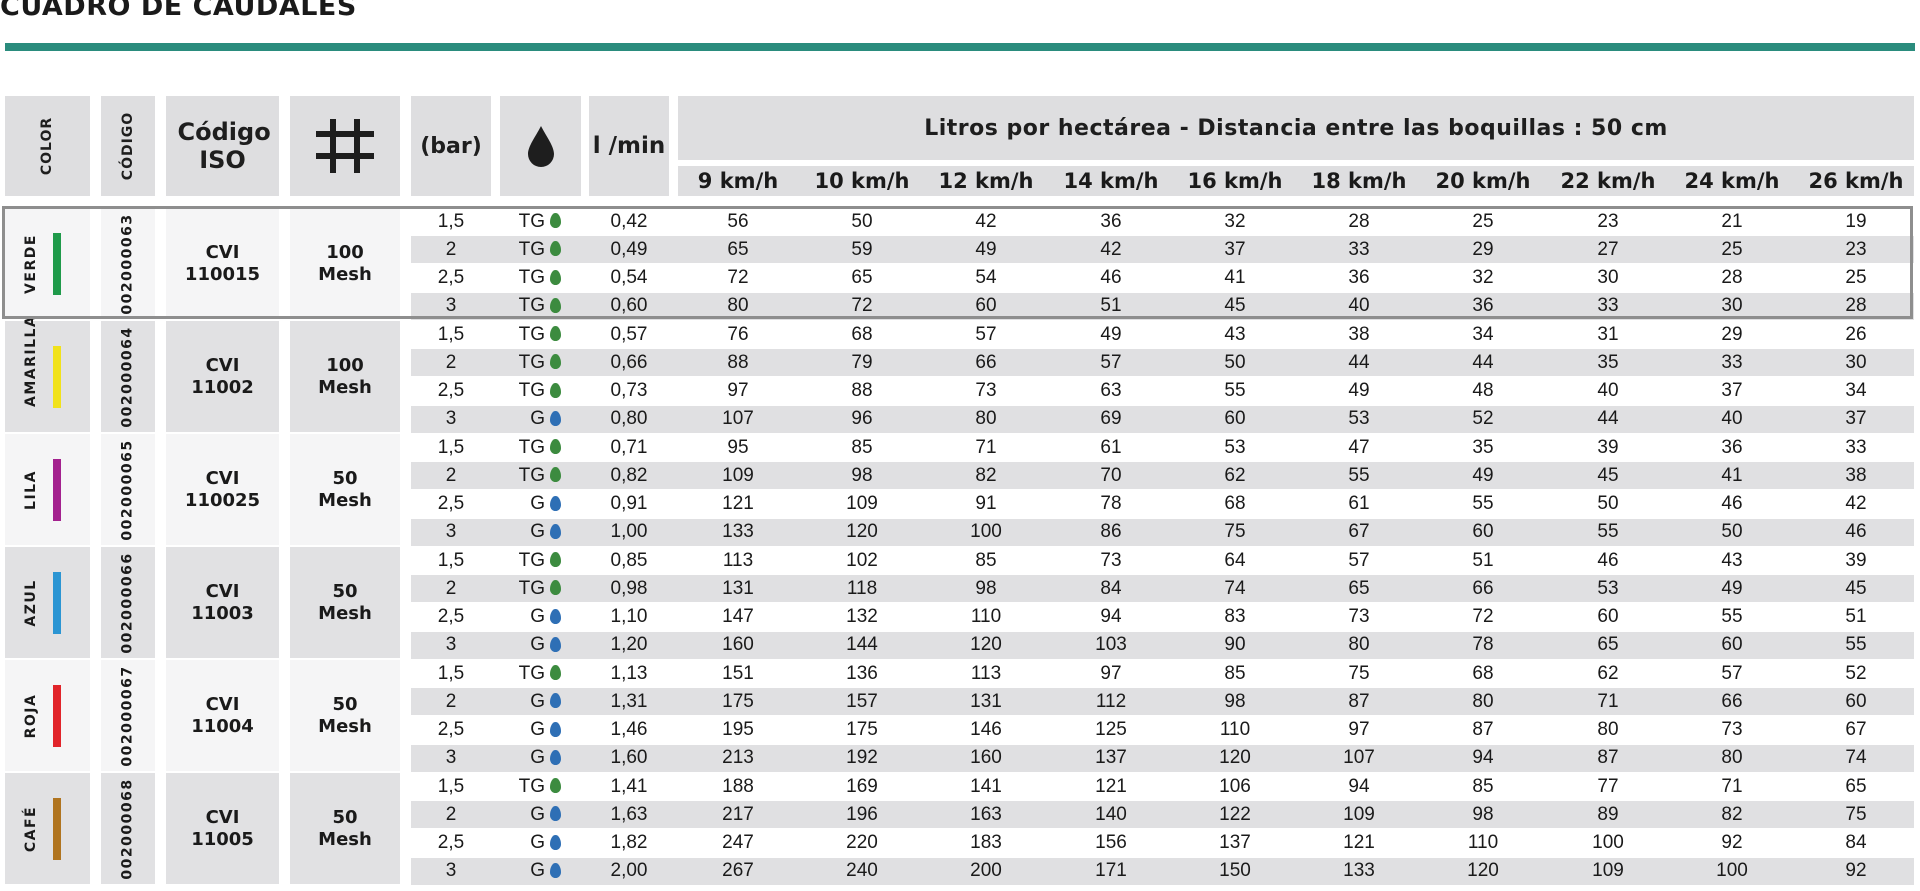 The height and width of the screenshot is (891, 1920). What do you see at coordinates (31, 263) in the screenshot?
I see `color-name: VERDE` at bounding box center [31, 263].